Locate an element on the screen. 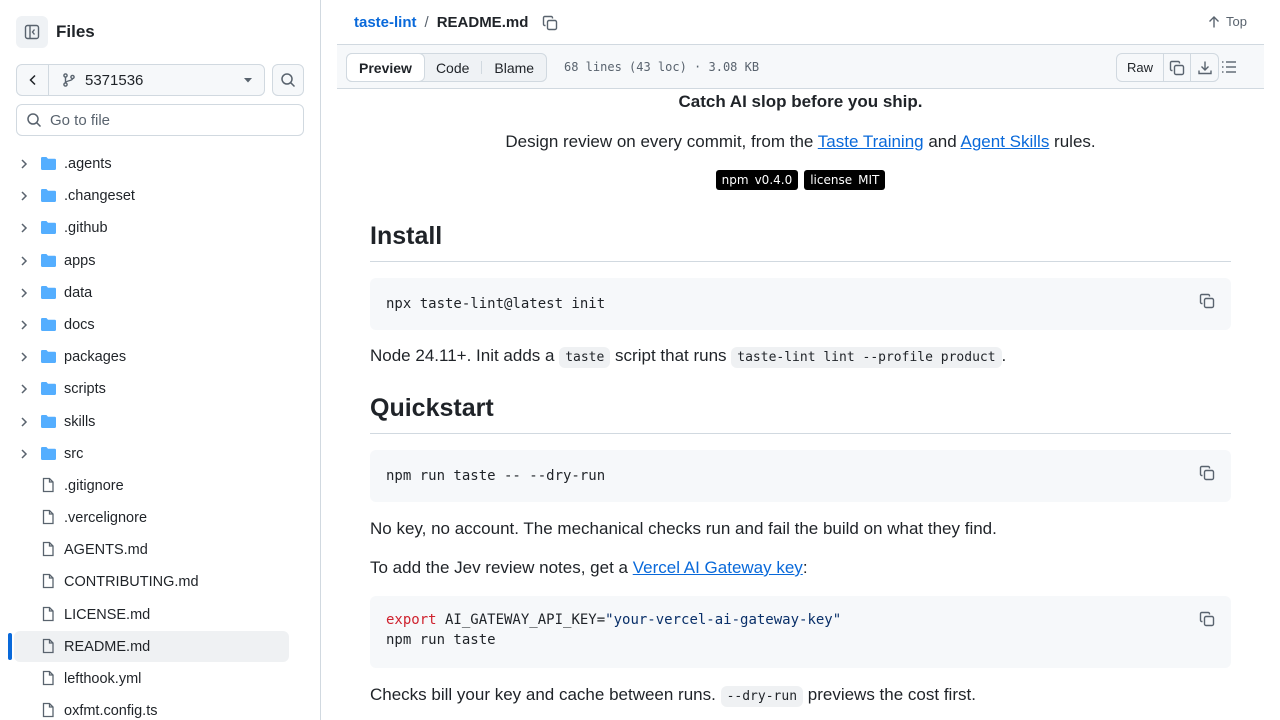 This screenshot has width=1280, height=720. vercel-gateway-link: Vercel AI Gateway key is located at coordinates (718, 567).